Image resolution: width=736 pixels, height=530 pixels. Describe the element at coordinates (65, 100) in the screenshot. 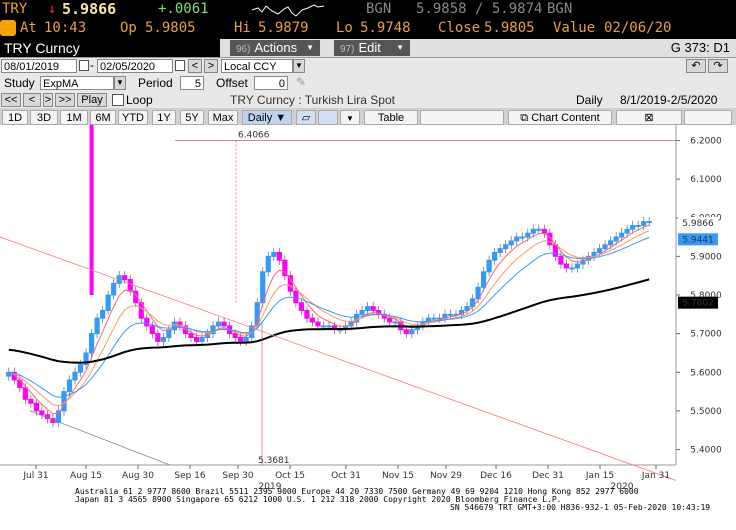

I see `forward-end-button: >>` at that location.